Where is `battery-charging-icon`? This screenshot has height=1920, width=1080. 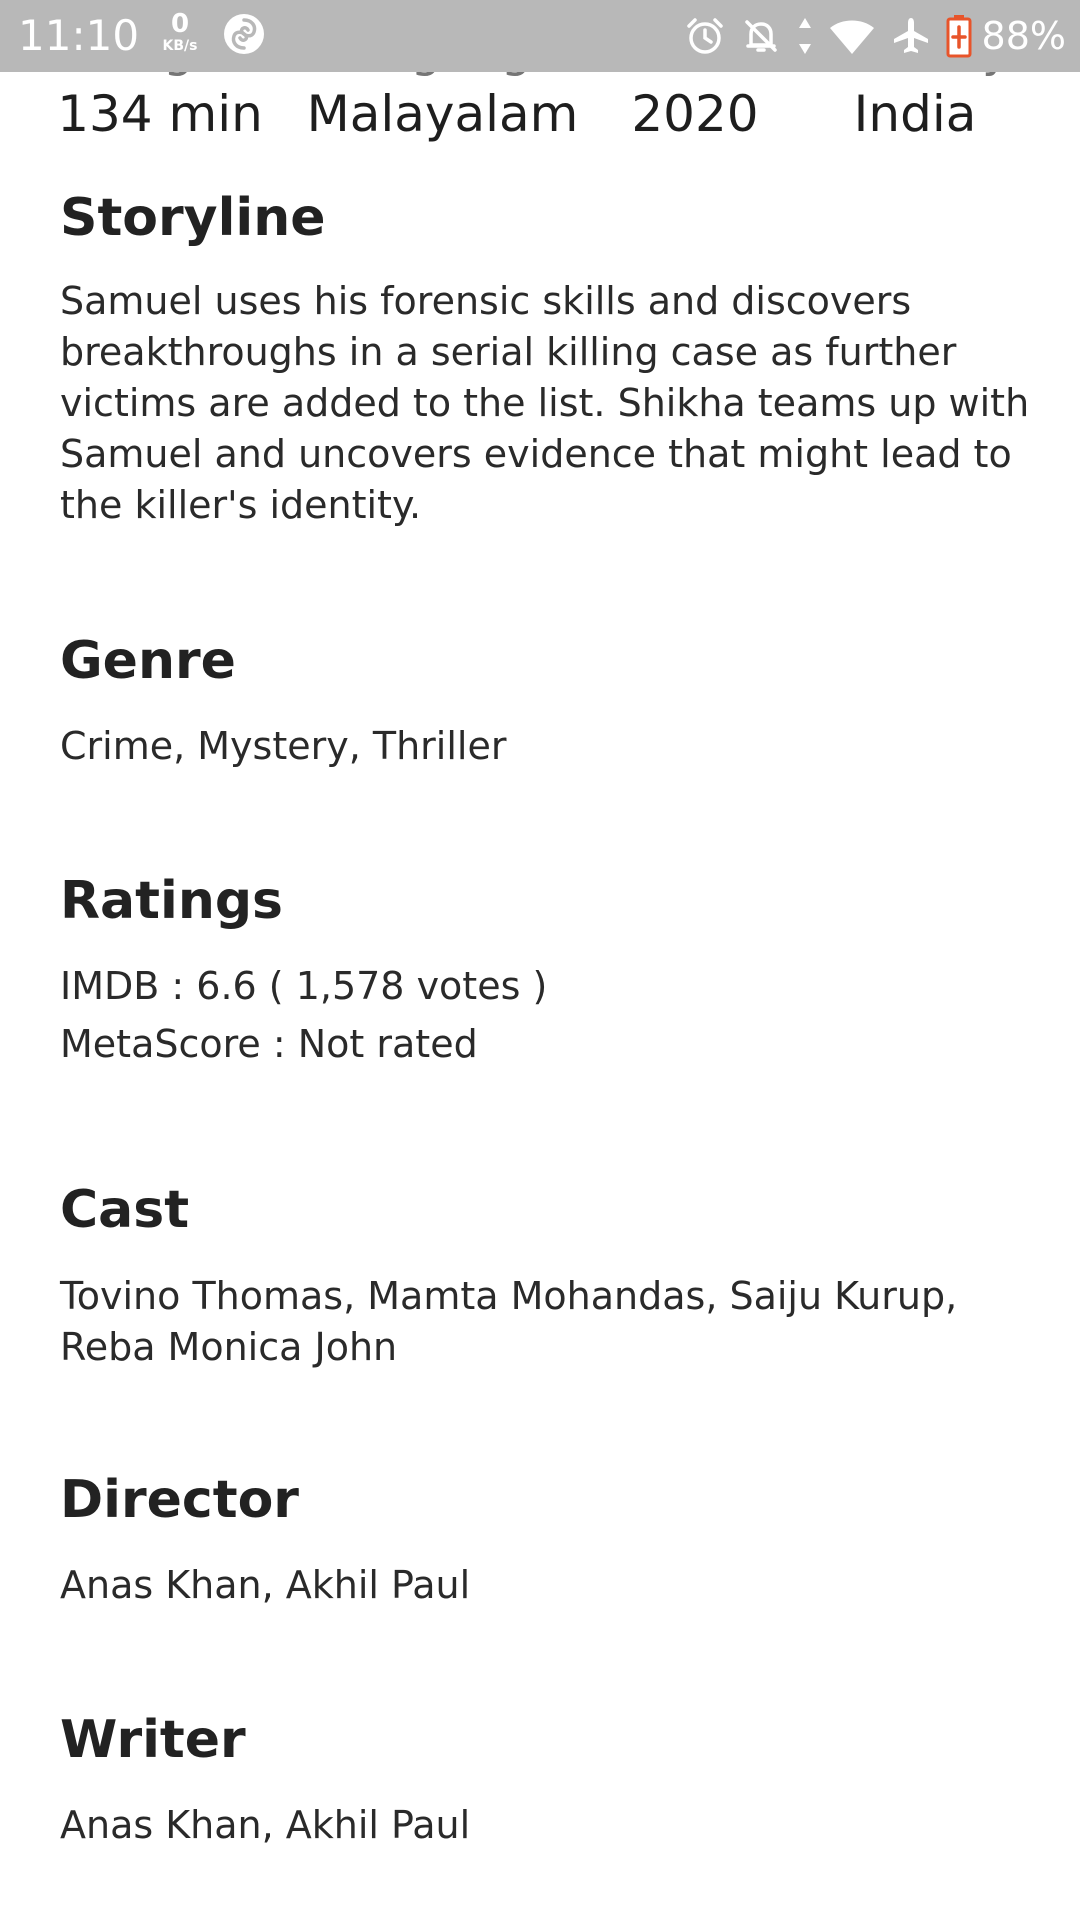 battery-charging-icon is located at coordinates (959, 36).